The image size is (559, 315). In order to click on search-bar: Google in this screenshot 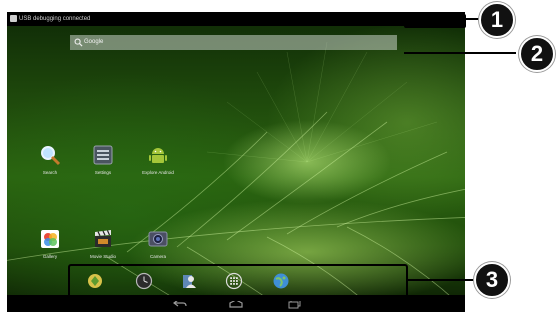, I will do `click(233, 42)`.